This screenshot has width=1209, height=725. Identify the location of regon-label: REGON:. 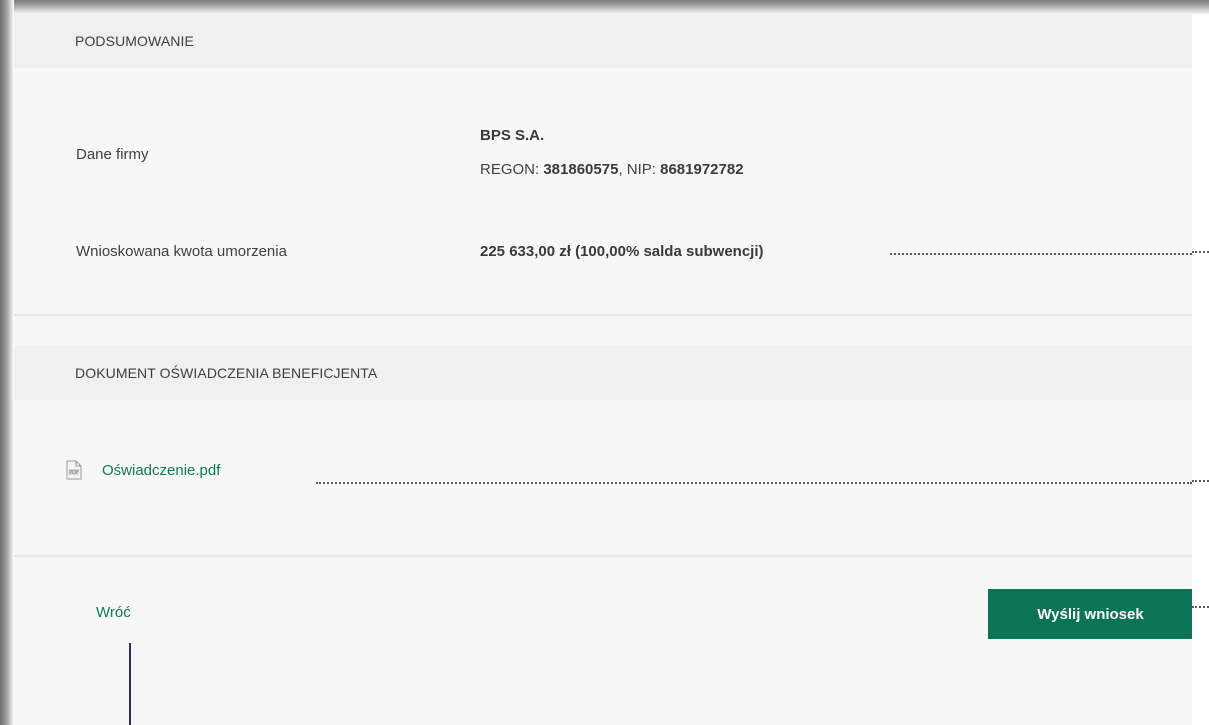
(512, 169).